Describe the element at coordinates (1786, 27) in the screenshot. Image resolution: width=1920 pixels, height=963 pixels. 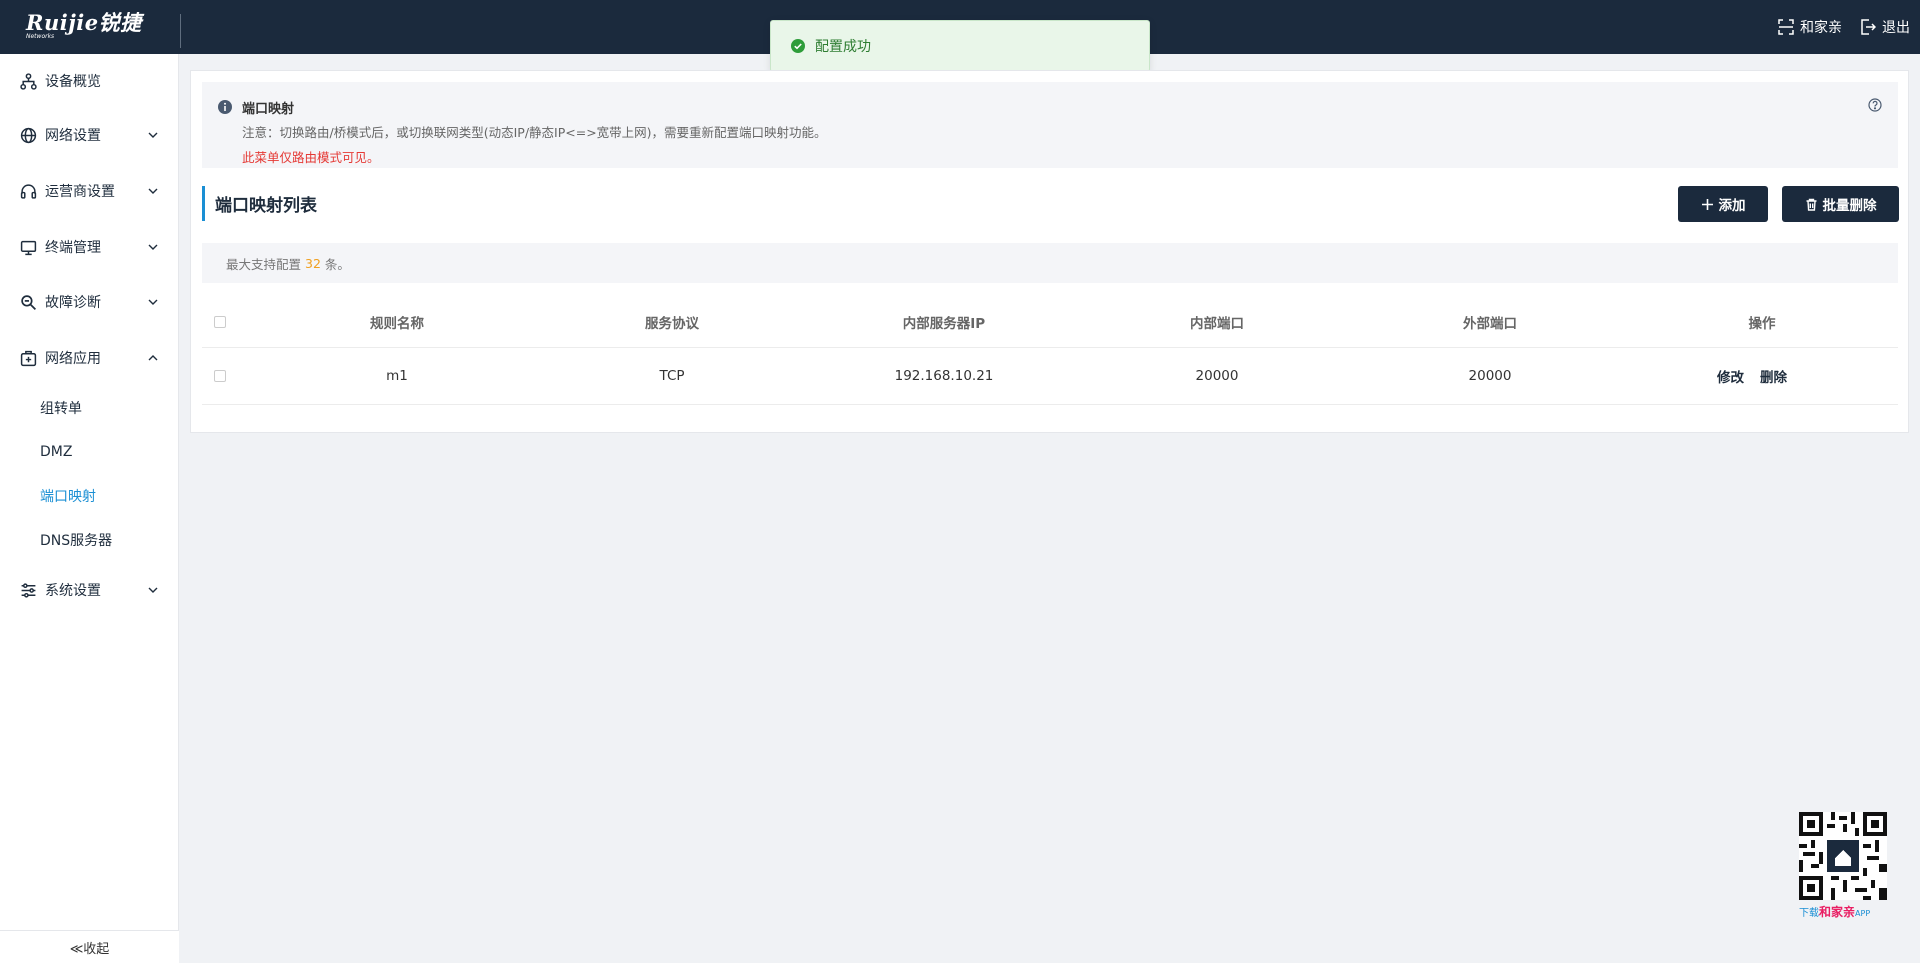
I see `scan-icon` at that location.